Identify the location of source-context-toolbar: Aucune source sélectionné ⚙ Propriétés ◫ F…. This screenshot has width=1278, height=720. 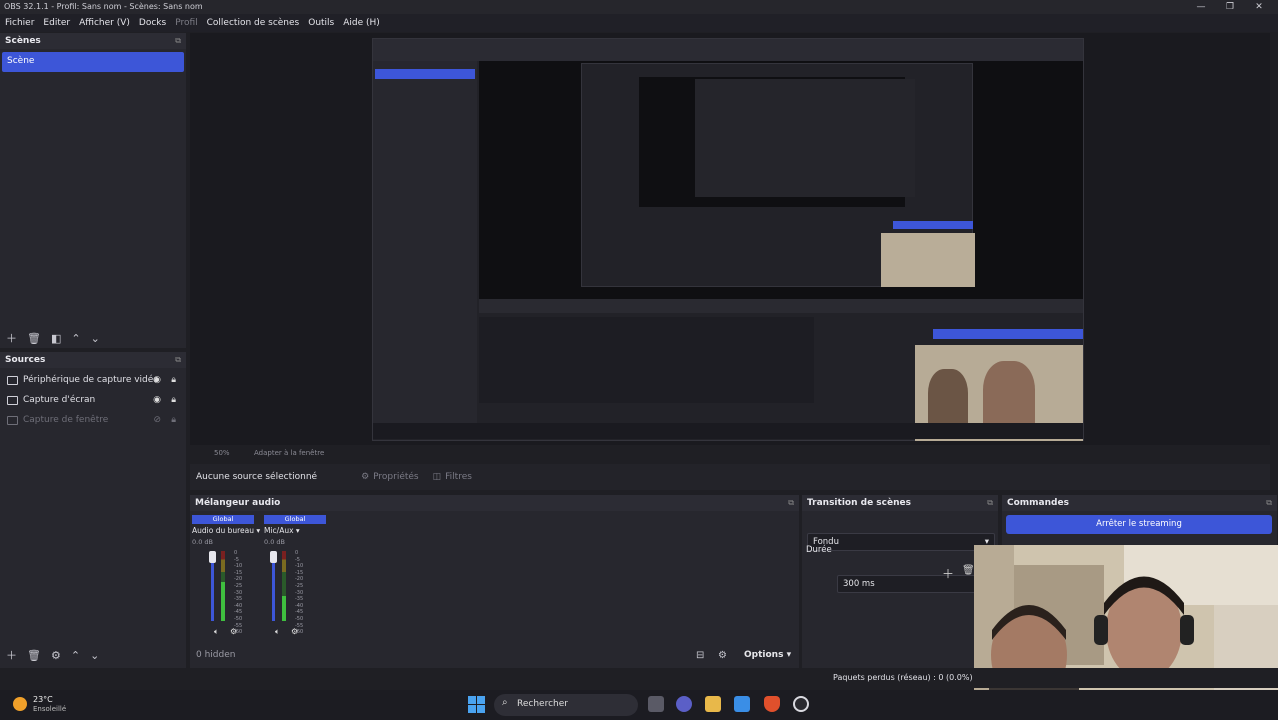
(730, 477).